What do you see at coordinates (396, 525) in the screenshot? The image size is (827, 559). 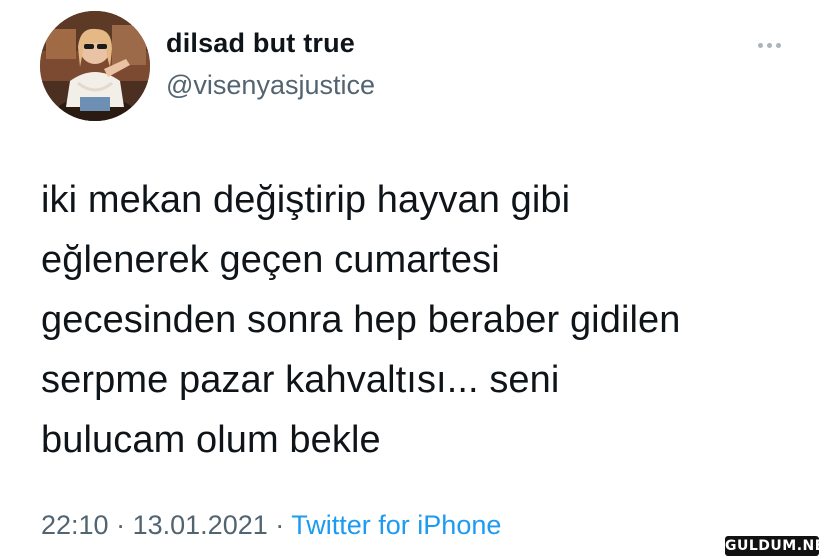 I see `tweet-source-link: Twitter for iPhone` at bounding box center [396, 525].